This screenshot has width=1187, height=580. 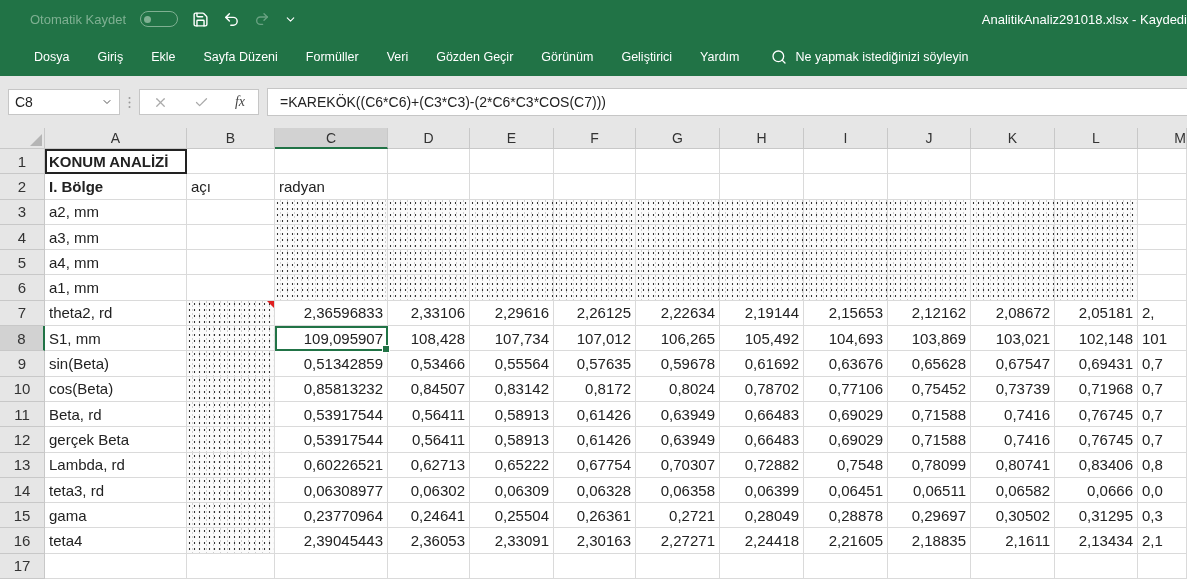 What do you see at coordinates (846, 541) in the screenshot?
I see `table-cell: 2,21605` at bounding box center [846, 541].